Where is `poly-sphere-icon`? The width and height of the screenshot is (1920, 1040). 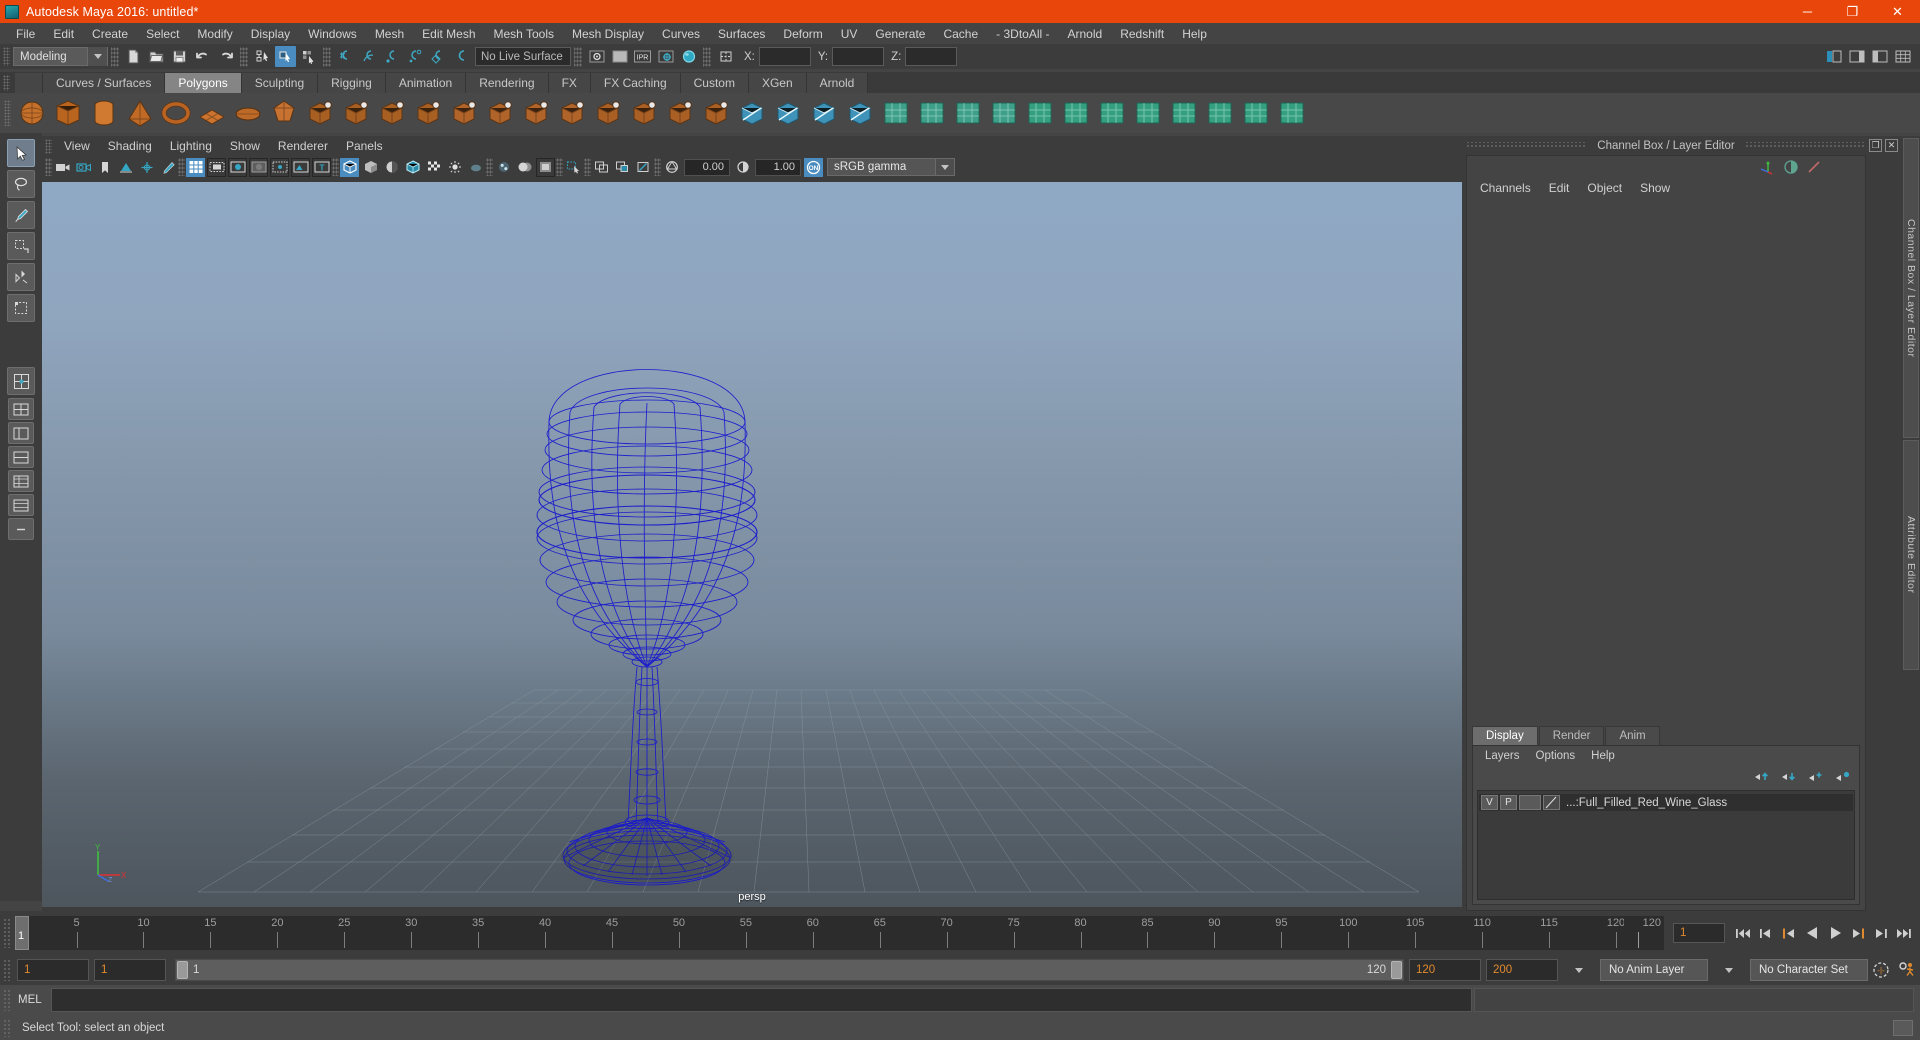
poly-sphere-icon is located at coordinates (32, 113).